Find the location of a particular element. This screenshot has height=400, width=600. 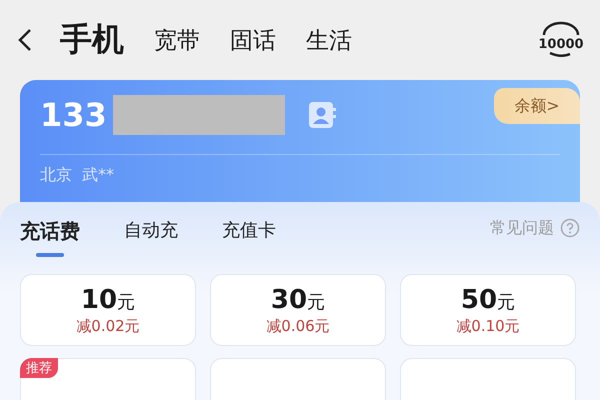

balance-link: 余额> is located at coordinates (537, 106).